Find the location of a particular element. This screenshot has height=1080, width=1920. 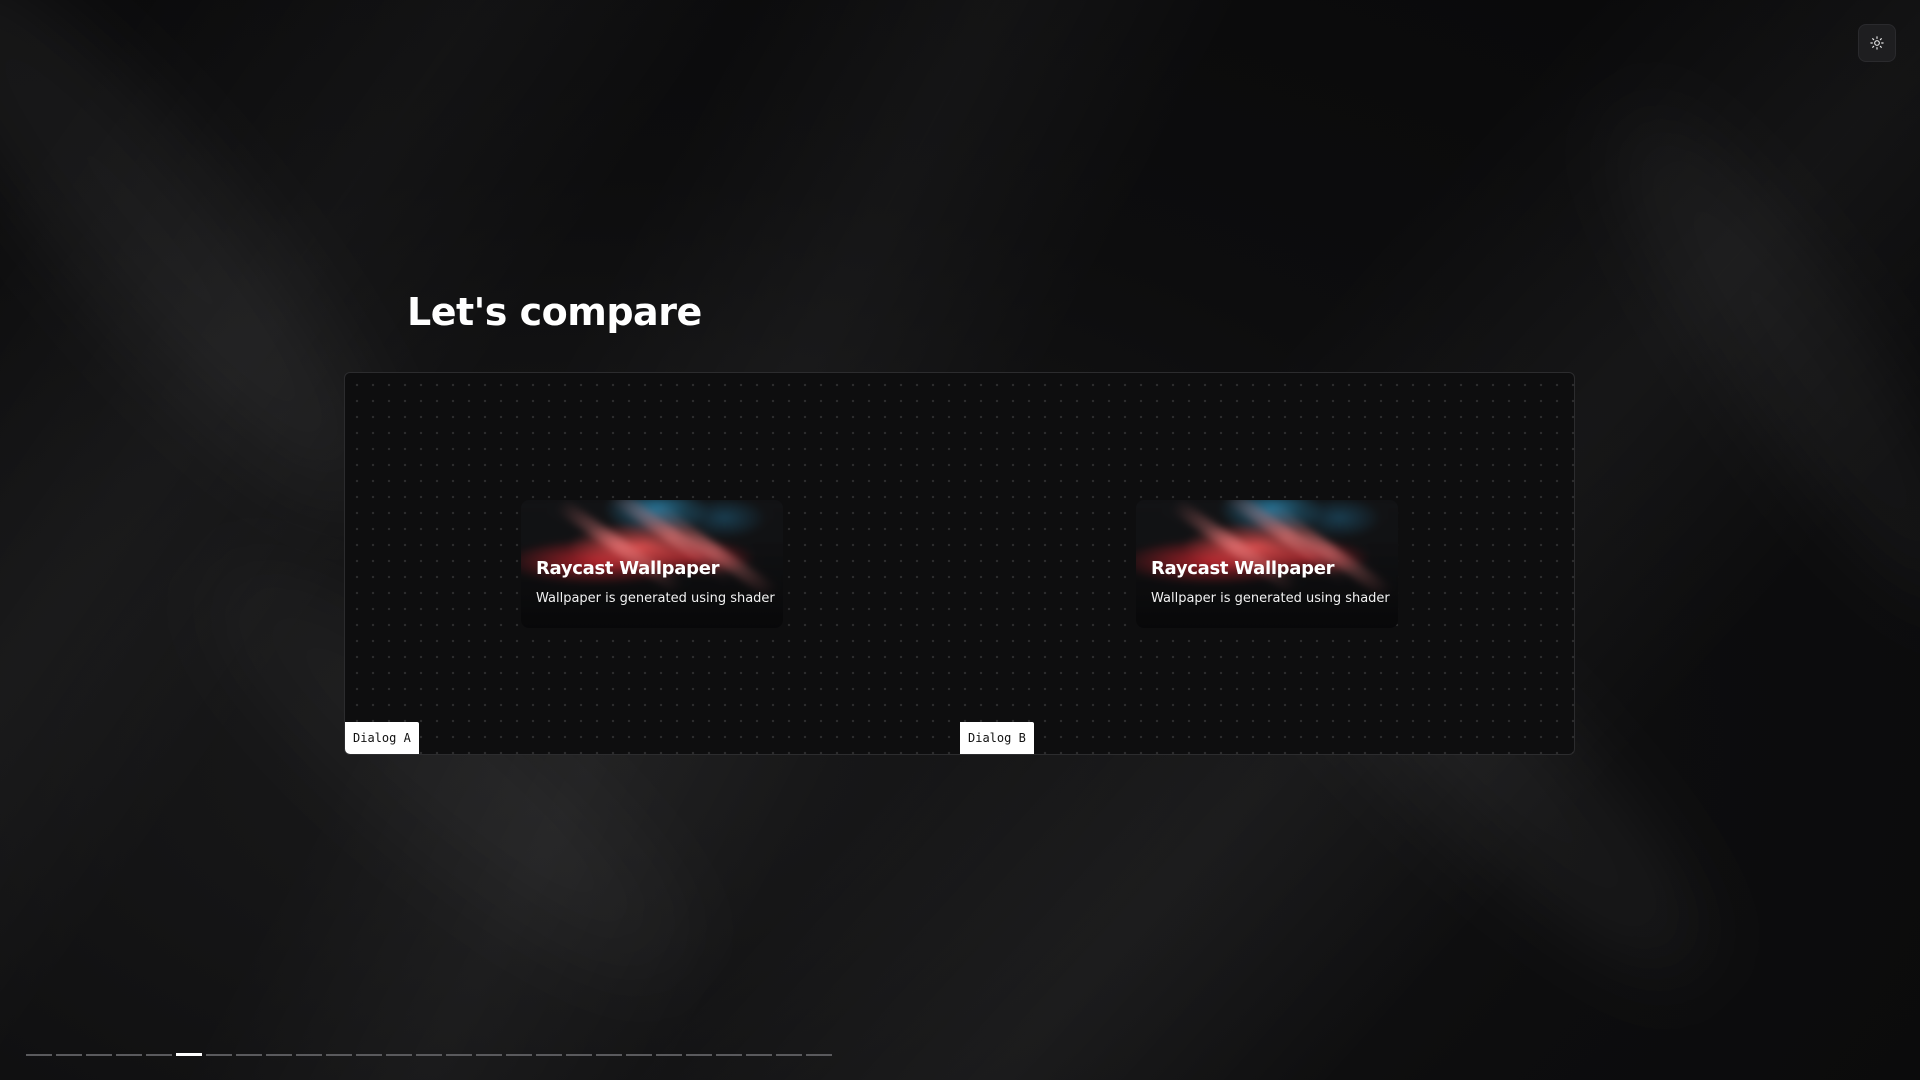

pane-label: Dialog A is located at coordinates (382, 738).